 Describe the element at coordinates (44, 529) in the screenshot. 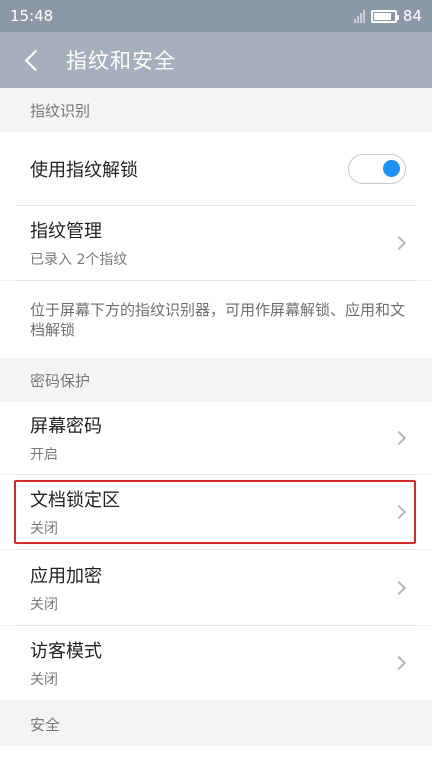

I see `document-lock-status: 关闭` at that location.